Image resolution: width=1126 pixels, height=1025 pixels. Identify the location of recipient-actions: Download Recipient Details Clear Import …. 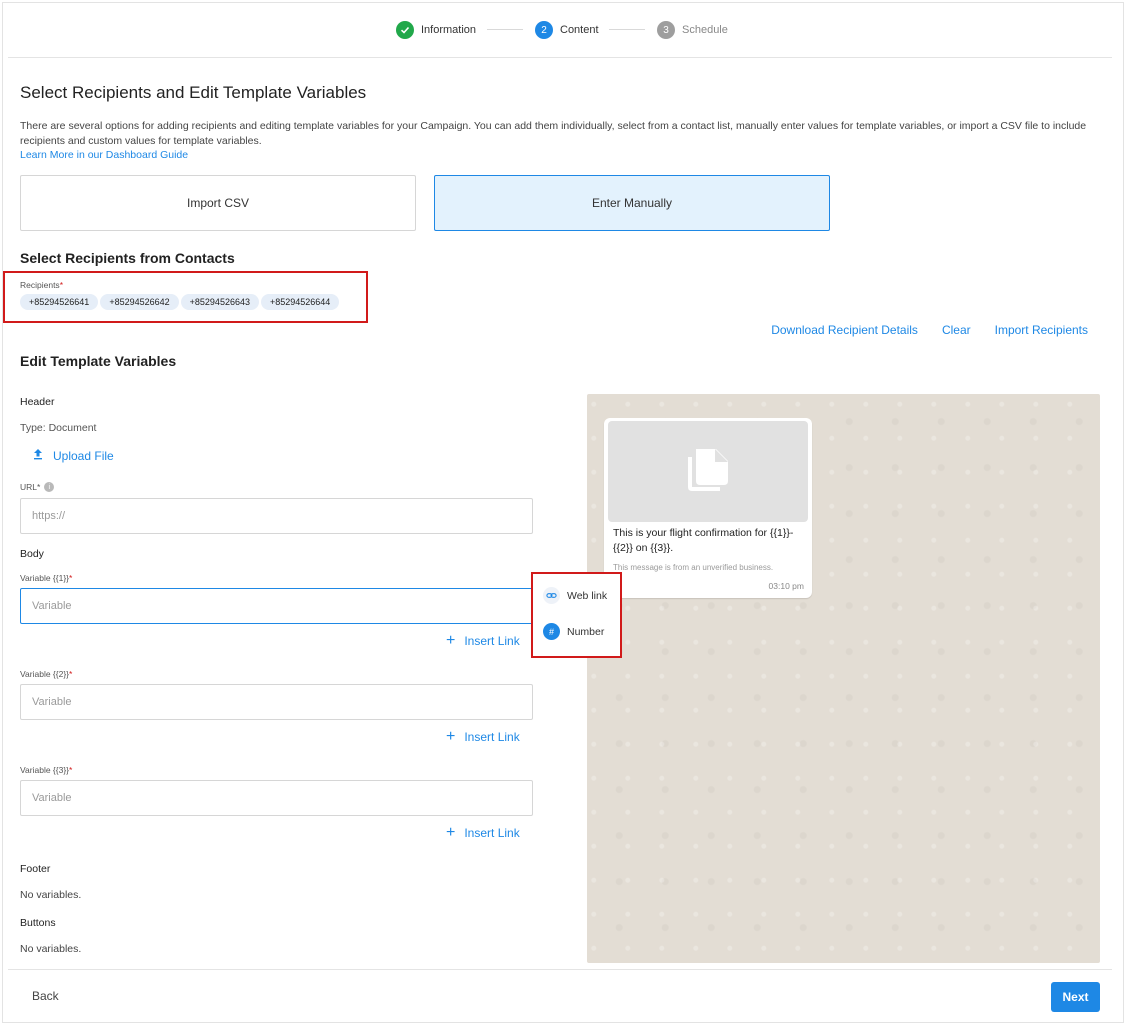
(929, 330).